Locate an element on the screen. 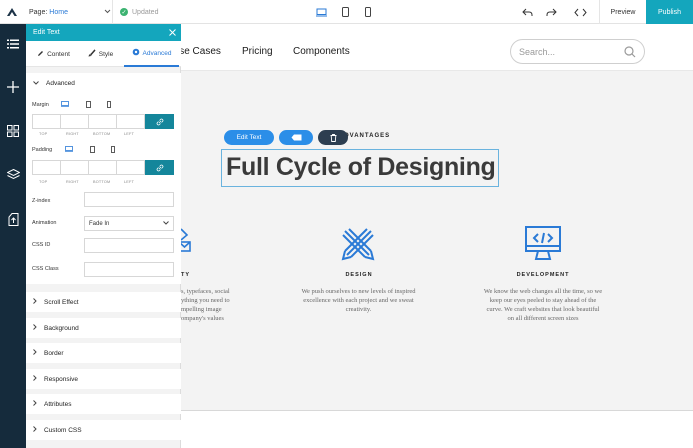  left-rail is located at coordinates (13, 236).